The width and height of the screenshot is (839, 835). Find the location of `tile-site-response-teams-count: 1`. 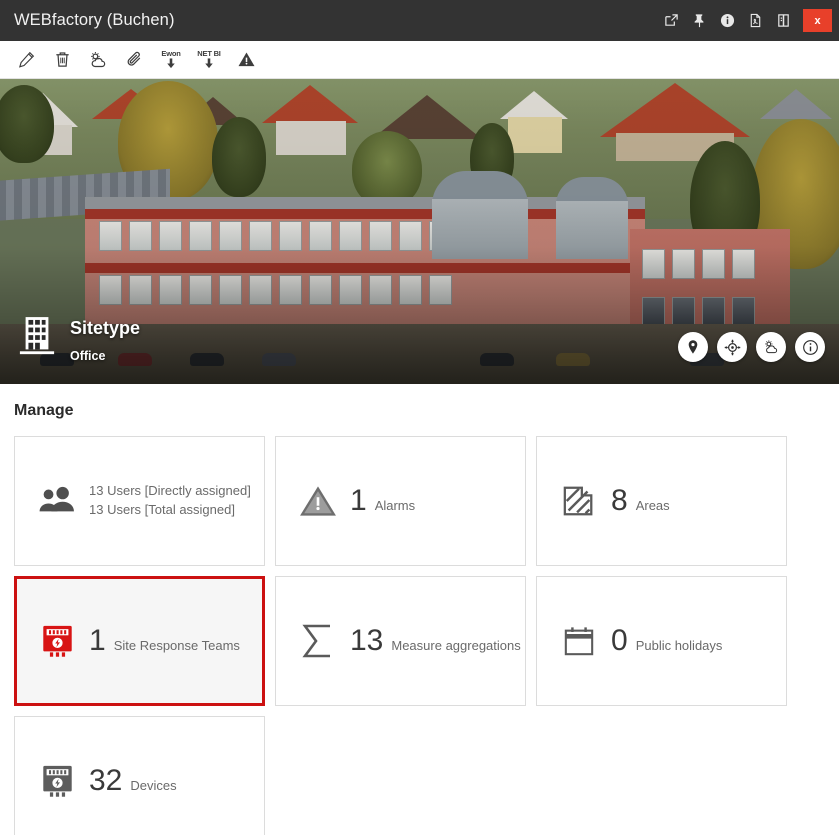

tile-site-response-teams-count: 1 is located at coordinates (97, 640).